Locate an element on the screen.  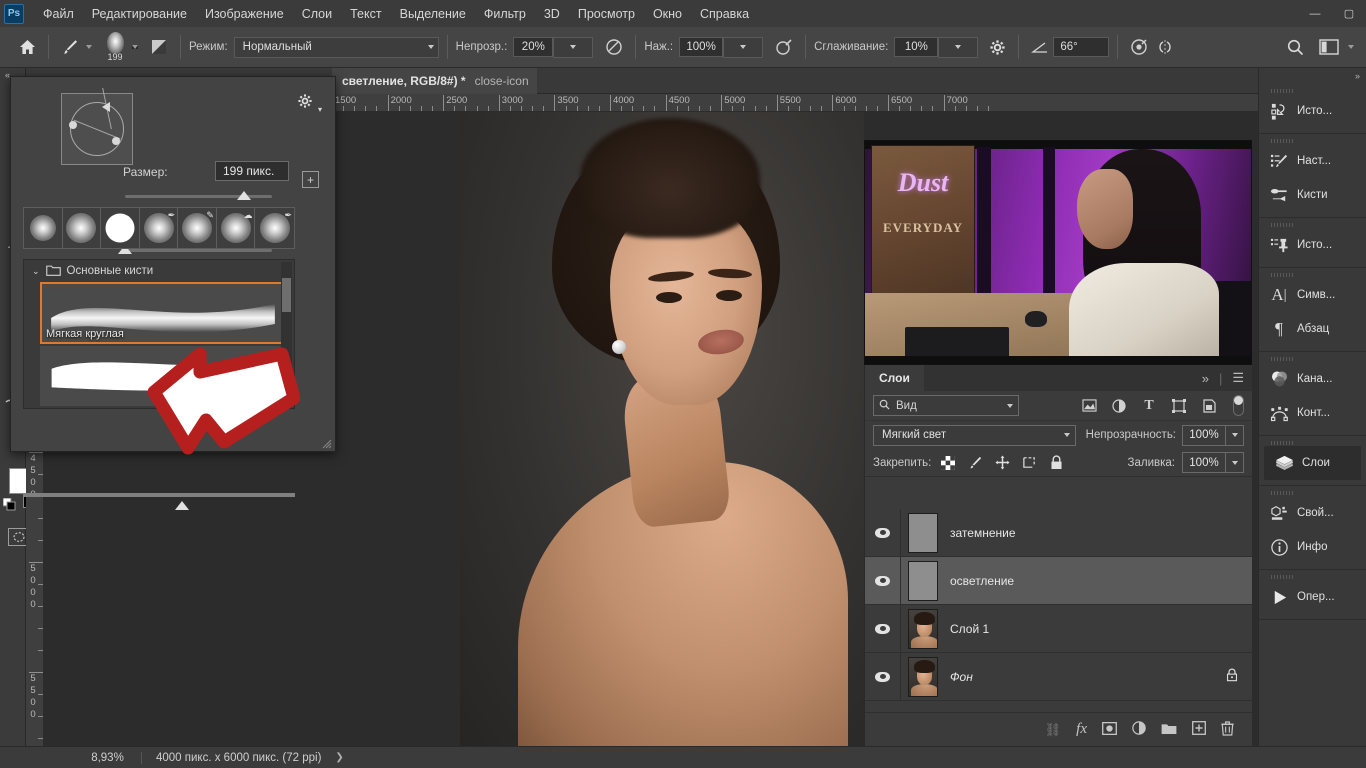
menu-item-window: Окно is located at coordinates (667, 14).